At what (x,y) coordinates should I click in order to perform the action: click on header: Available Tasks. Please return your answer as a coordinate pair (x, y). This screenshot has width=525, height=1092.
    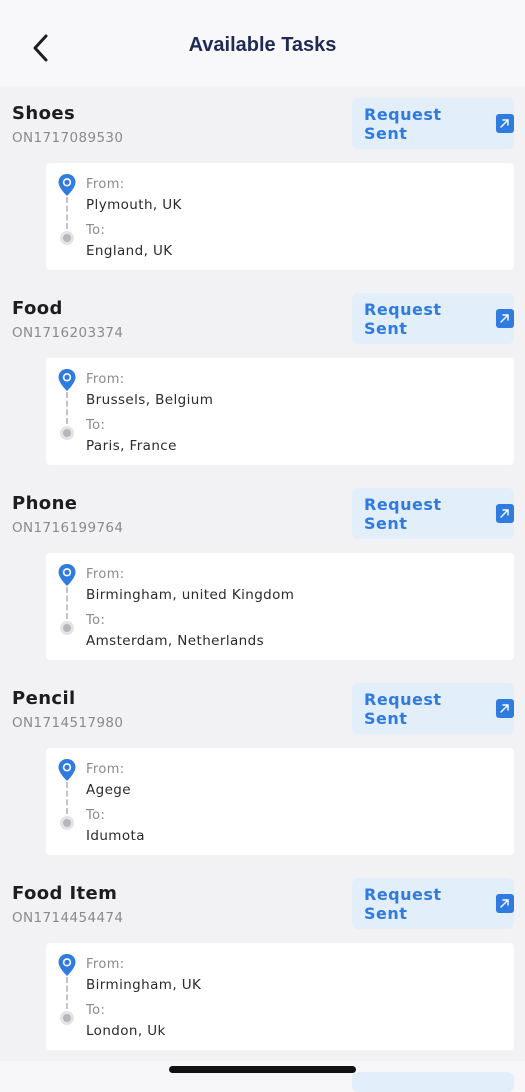
    Looking at the image, I should click on (262, 43).